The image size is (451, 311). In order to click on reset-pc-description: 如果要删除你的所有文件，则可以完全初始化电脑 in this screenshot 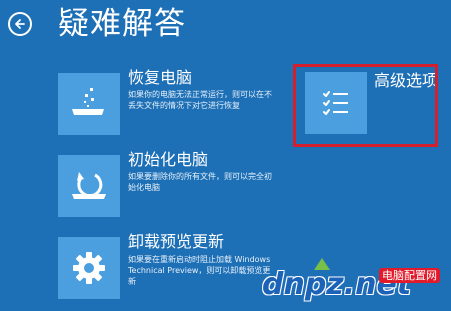, I will do `click(200, 182)`.